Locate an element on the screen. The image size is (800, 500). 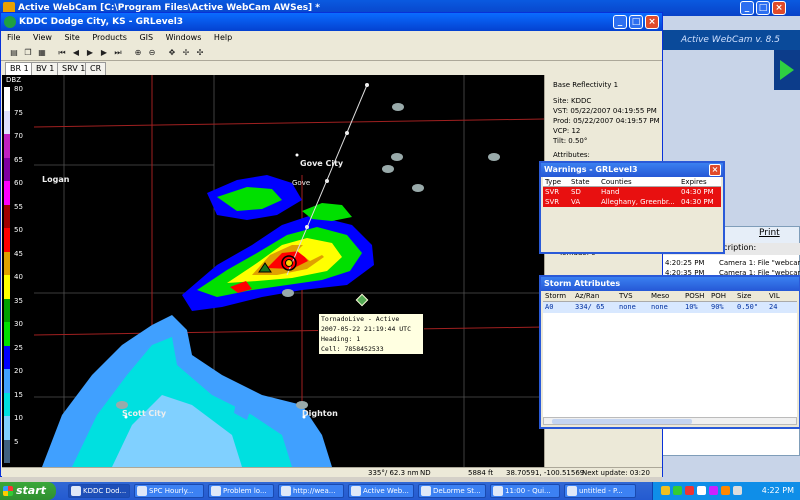
arrow-right-icon is located at coordinates (787, 70).